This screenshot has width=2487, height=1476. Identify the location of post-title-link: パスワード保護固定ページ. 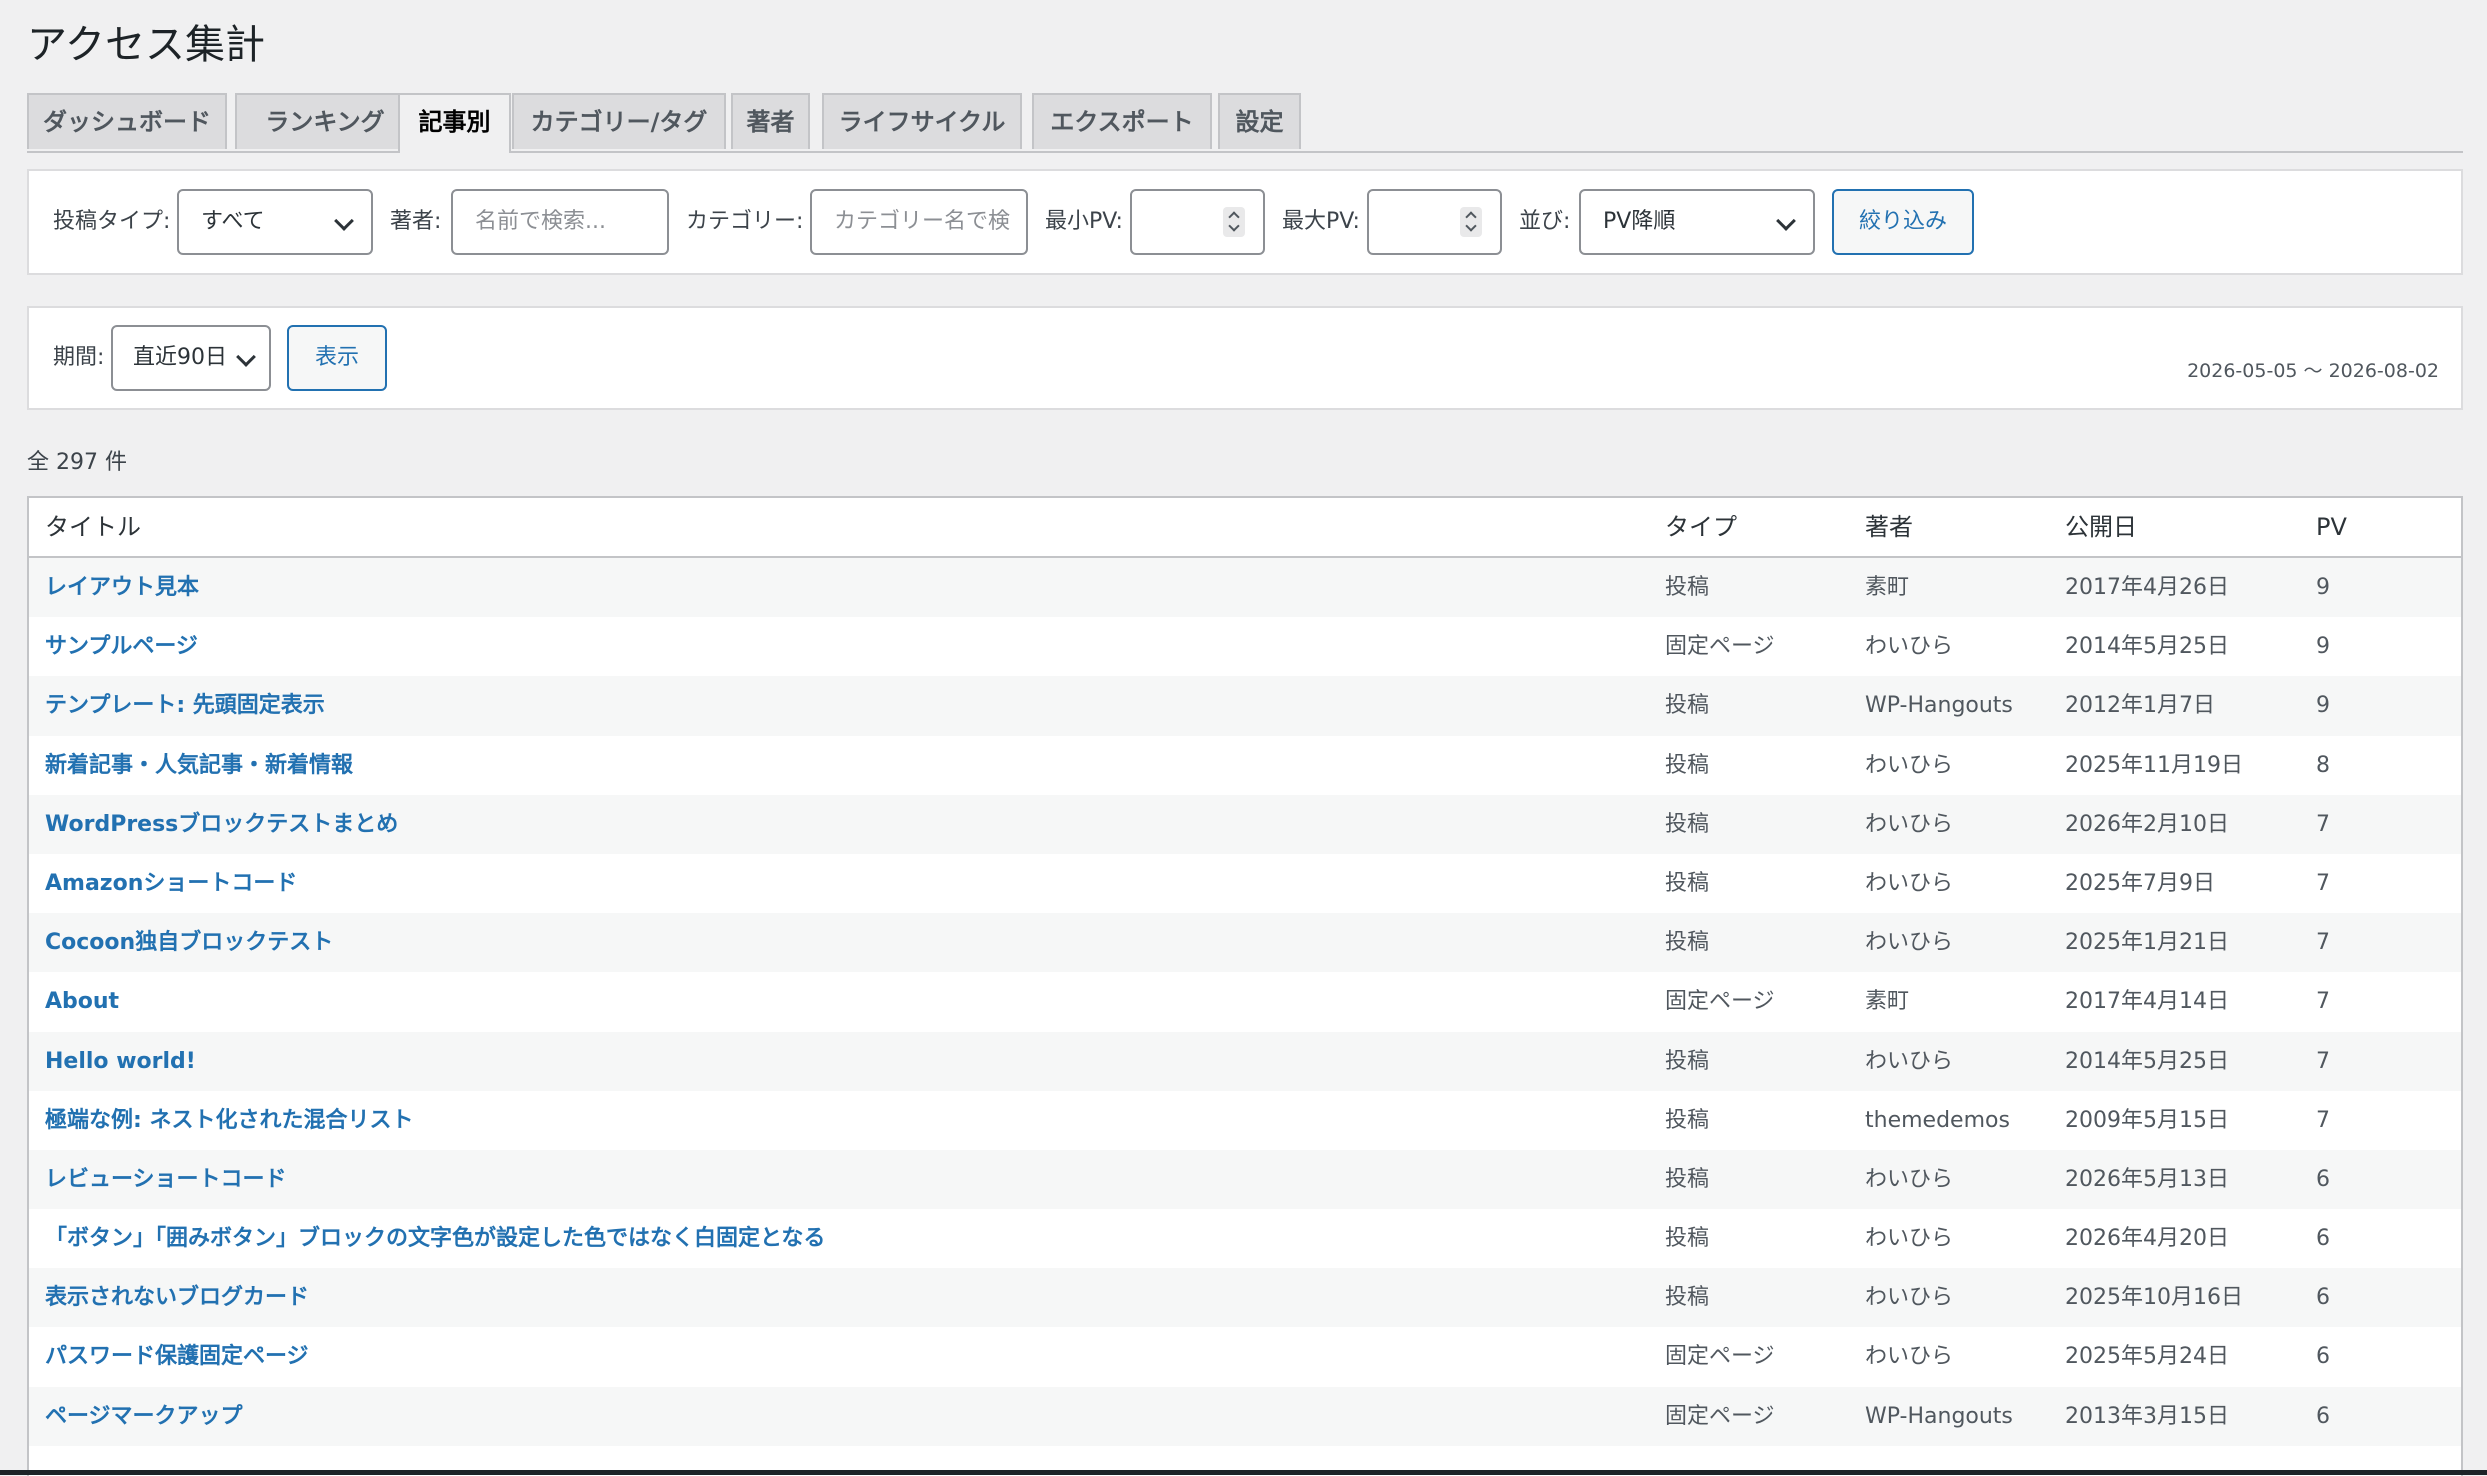
(177, 1356).